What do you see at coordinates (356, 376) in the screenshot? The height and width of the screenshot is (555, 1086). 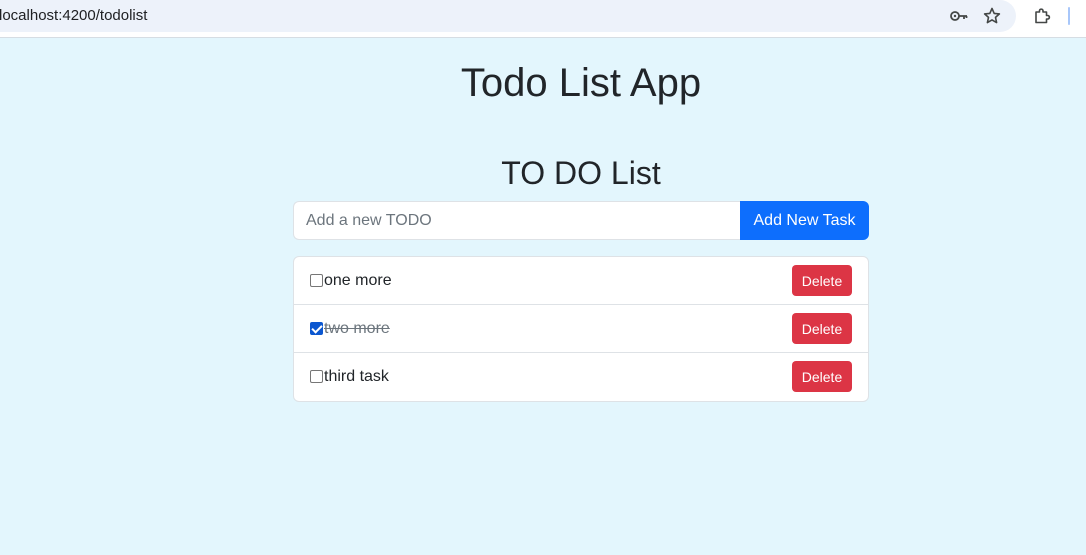 I see `todo-text: third task` at bounding box center [356, 376].